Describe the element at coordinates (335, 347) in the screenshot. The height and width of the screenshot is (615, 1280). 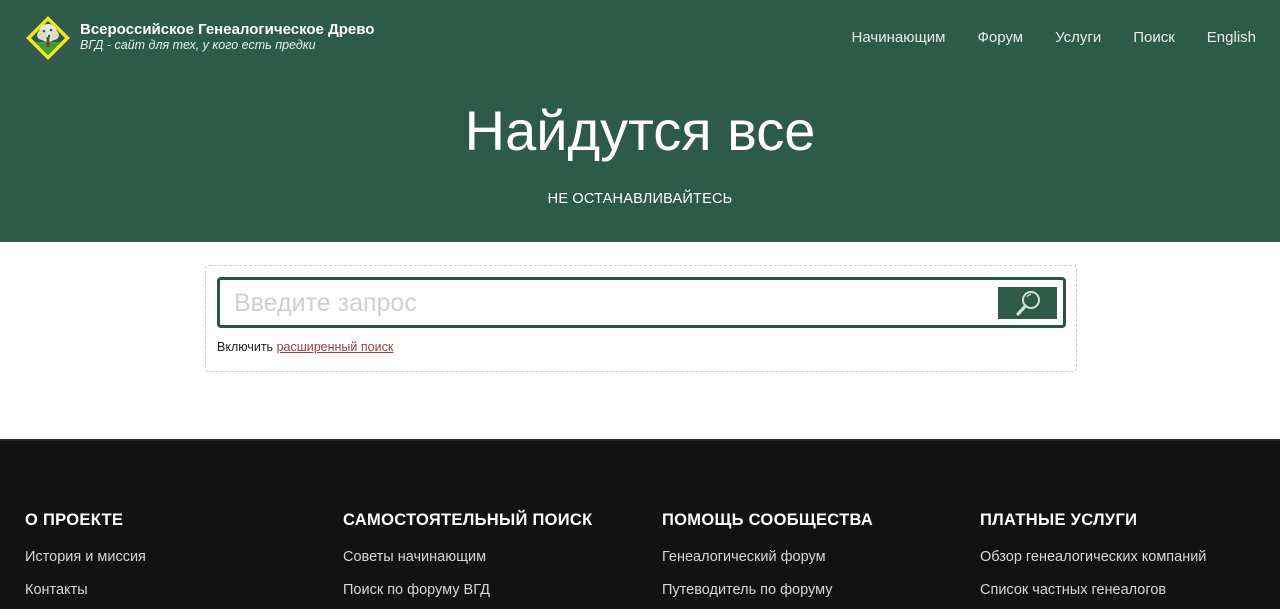
I see `advanced-search-link: расширенный поиск` at that location.